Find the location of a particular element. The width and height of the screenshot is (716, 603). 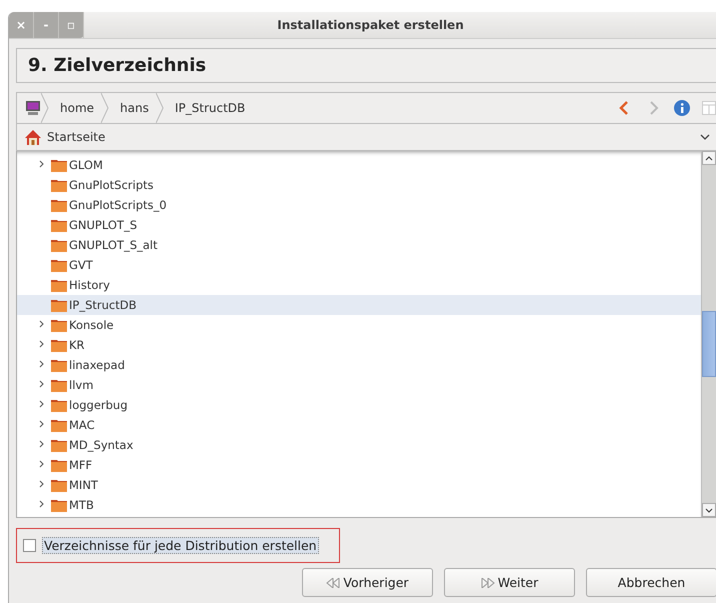

checkbox is located at coordinates (29, 545).